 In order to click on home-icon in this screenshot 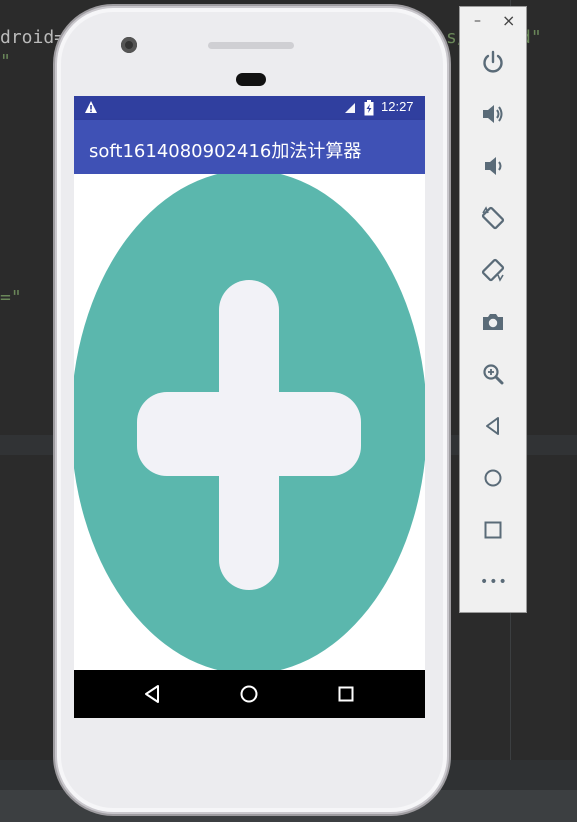, I will do `click(493, 478)`.